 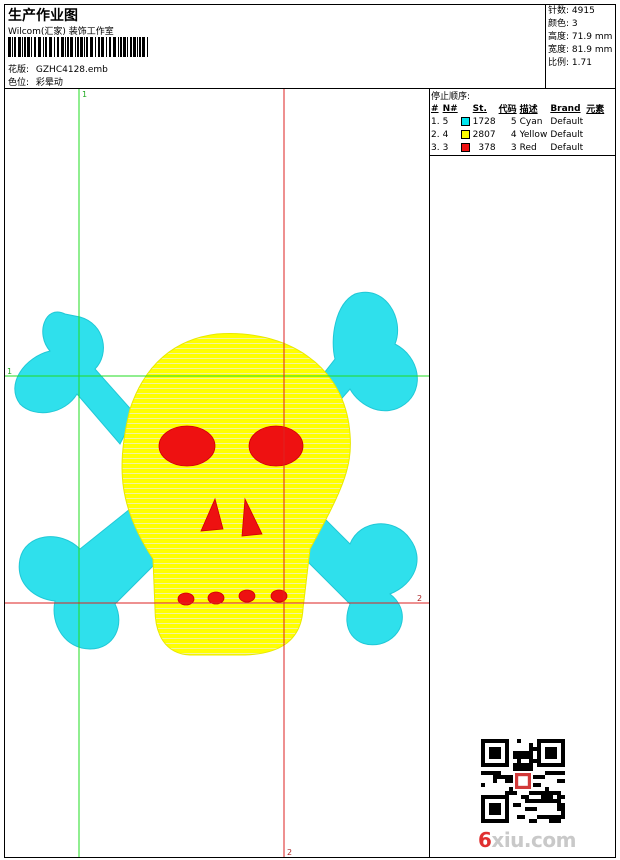 What do you see at coordinates (507, 121) in the screenshot?
I see `table-row: 1. 5 1728 5 Cyan Default` at bounding box center [507, 121].